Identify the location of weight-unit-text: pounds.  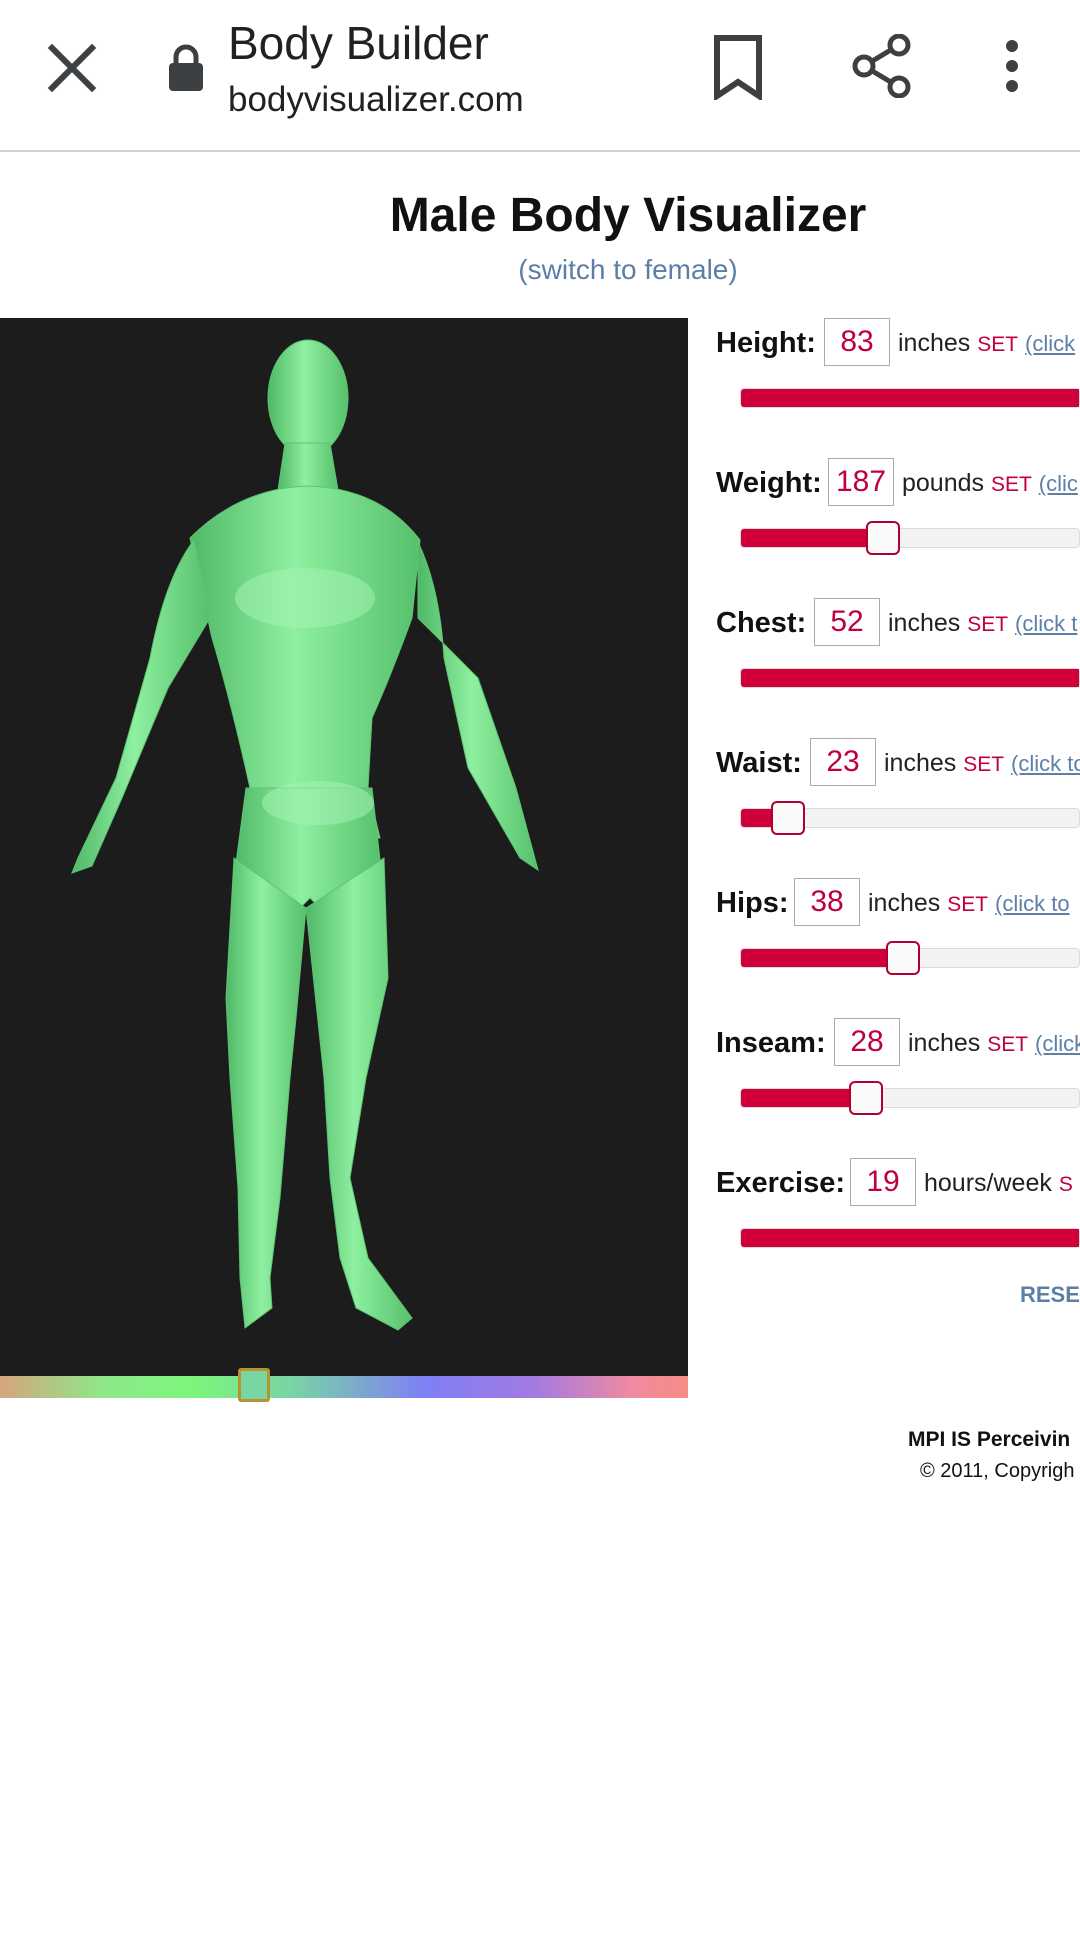
(943, 483).